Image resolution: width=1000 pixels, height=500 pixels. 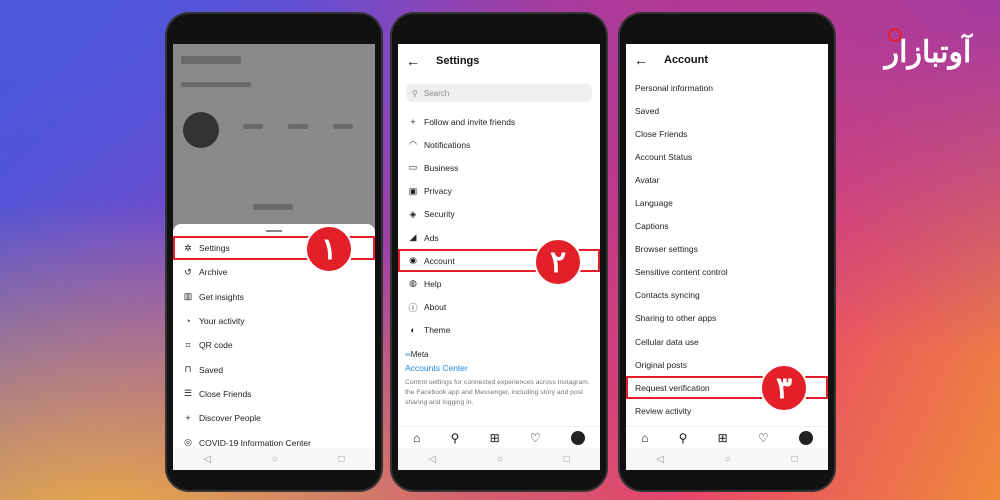 I want to click on menu-item-label: Sensitive content control, so click(x=681, y=272).